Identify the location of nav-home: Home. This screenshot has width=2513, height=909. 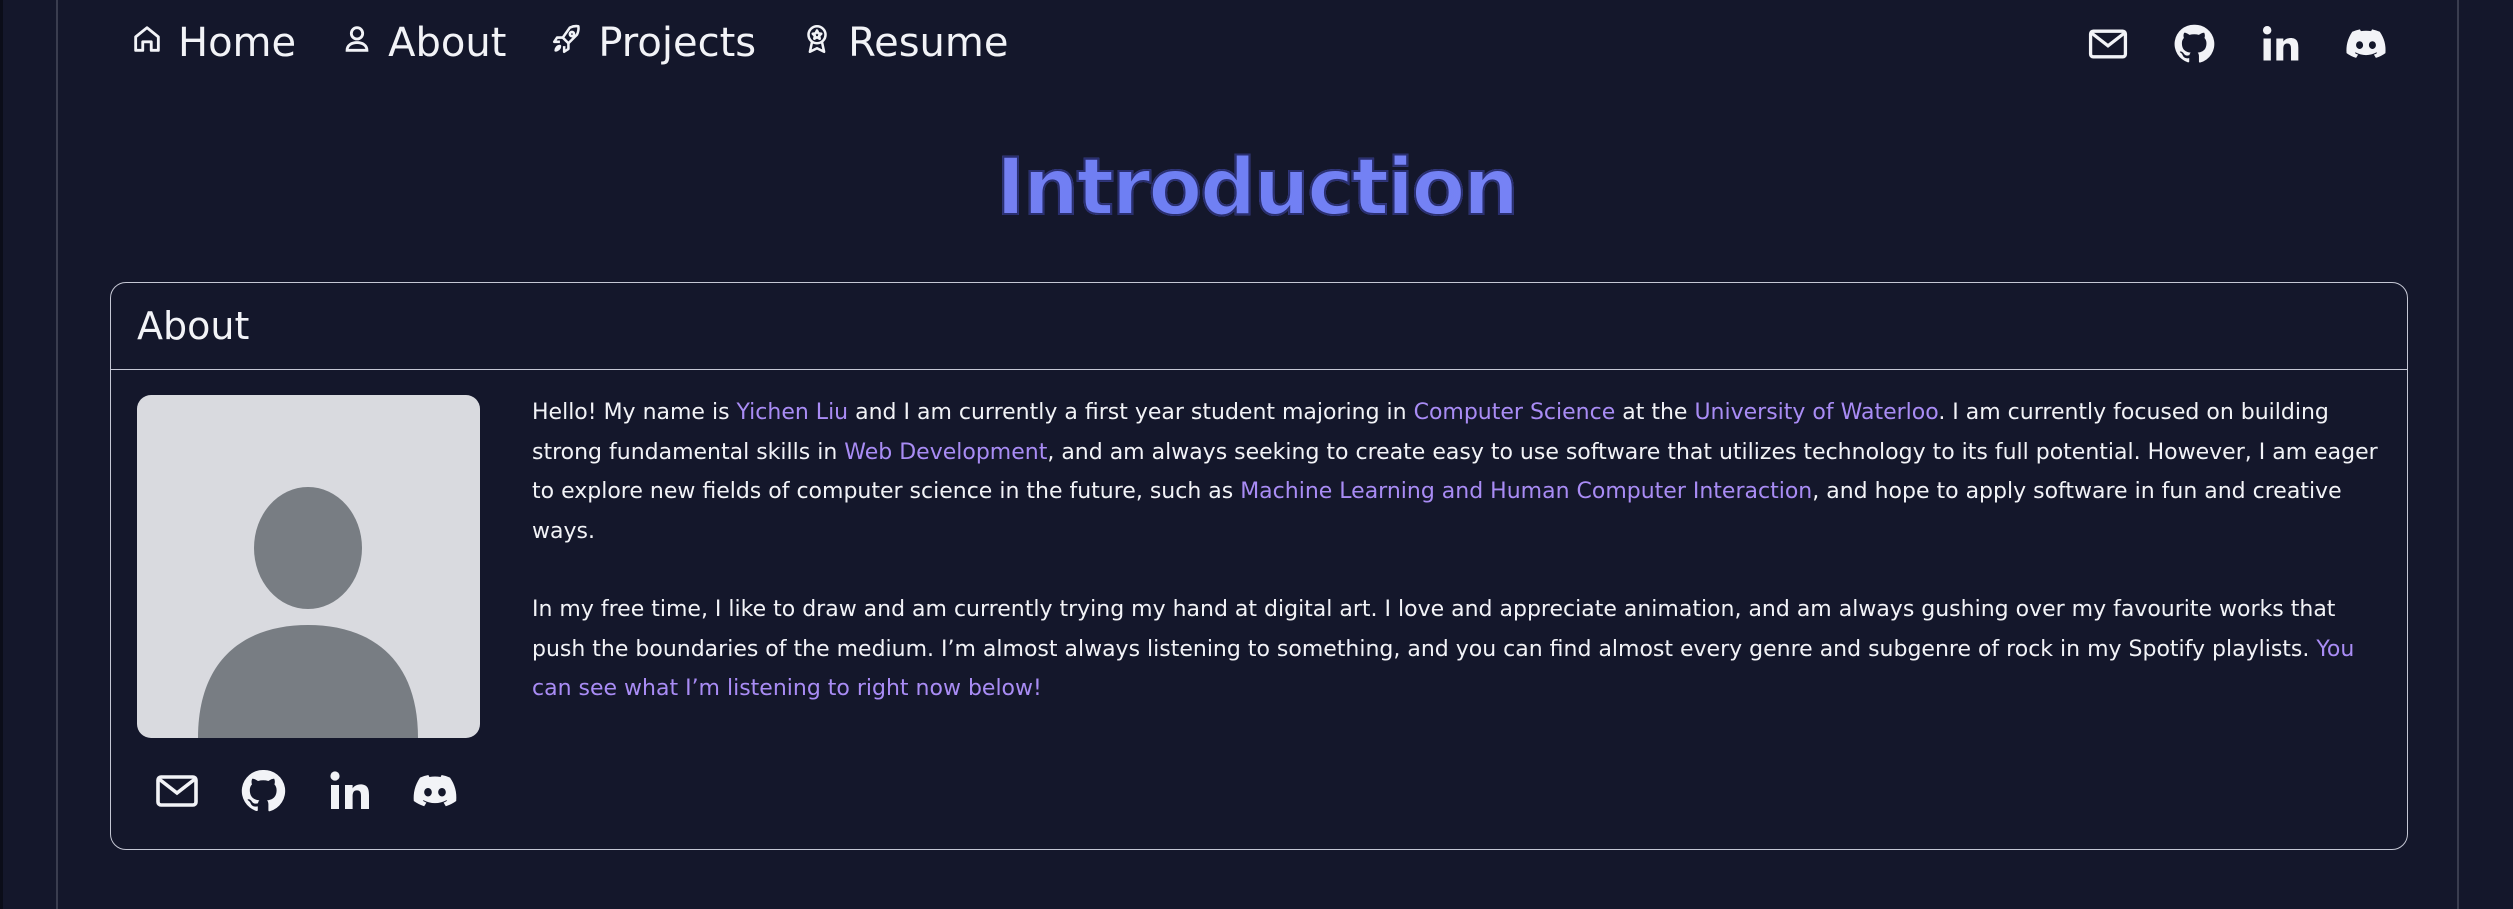
(213, 43).